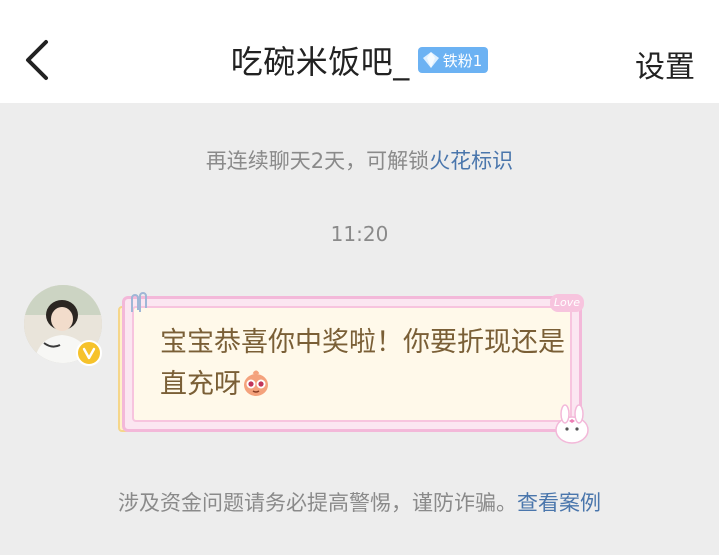 This screenshot has height=555, width=719. What do you see at coordinates (665, 64) in the screenshot?
I see `settings-button: 设置` at bounding box center [665, 64].